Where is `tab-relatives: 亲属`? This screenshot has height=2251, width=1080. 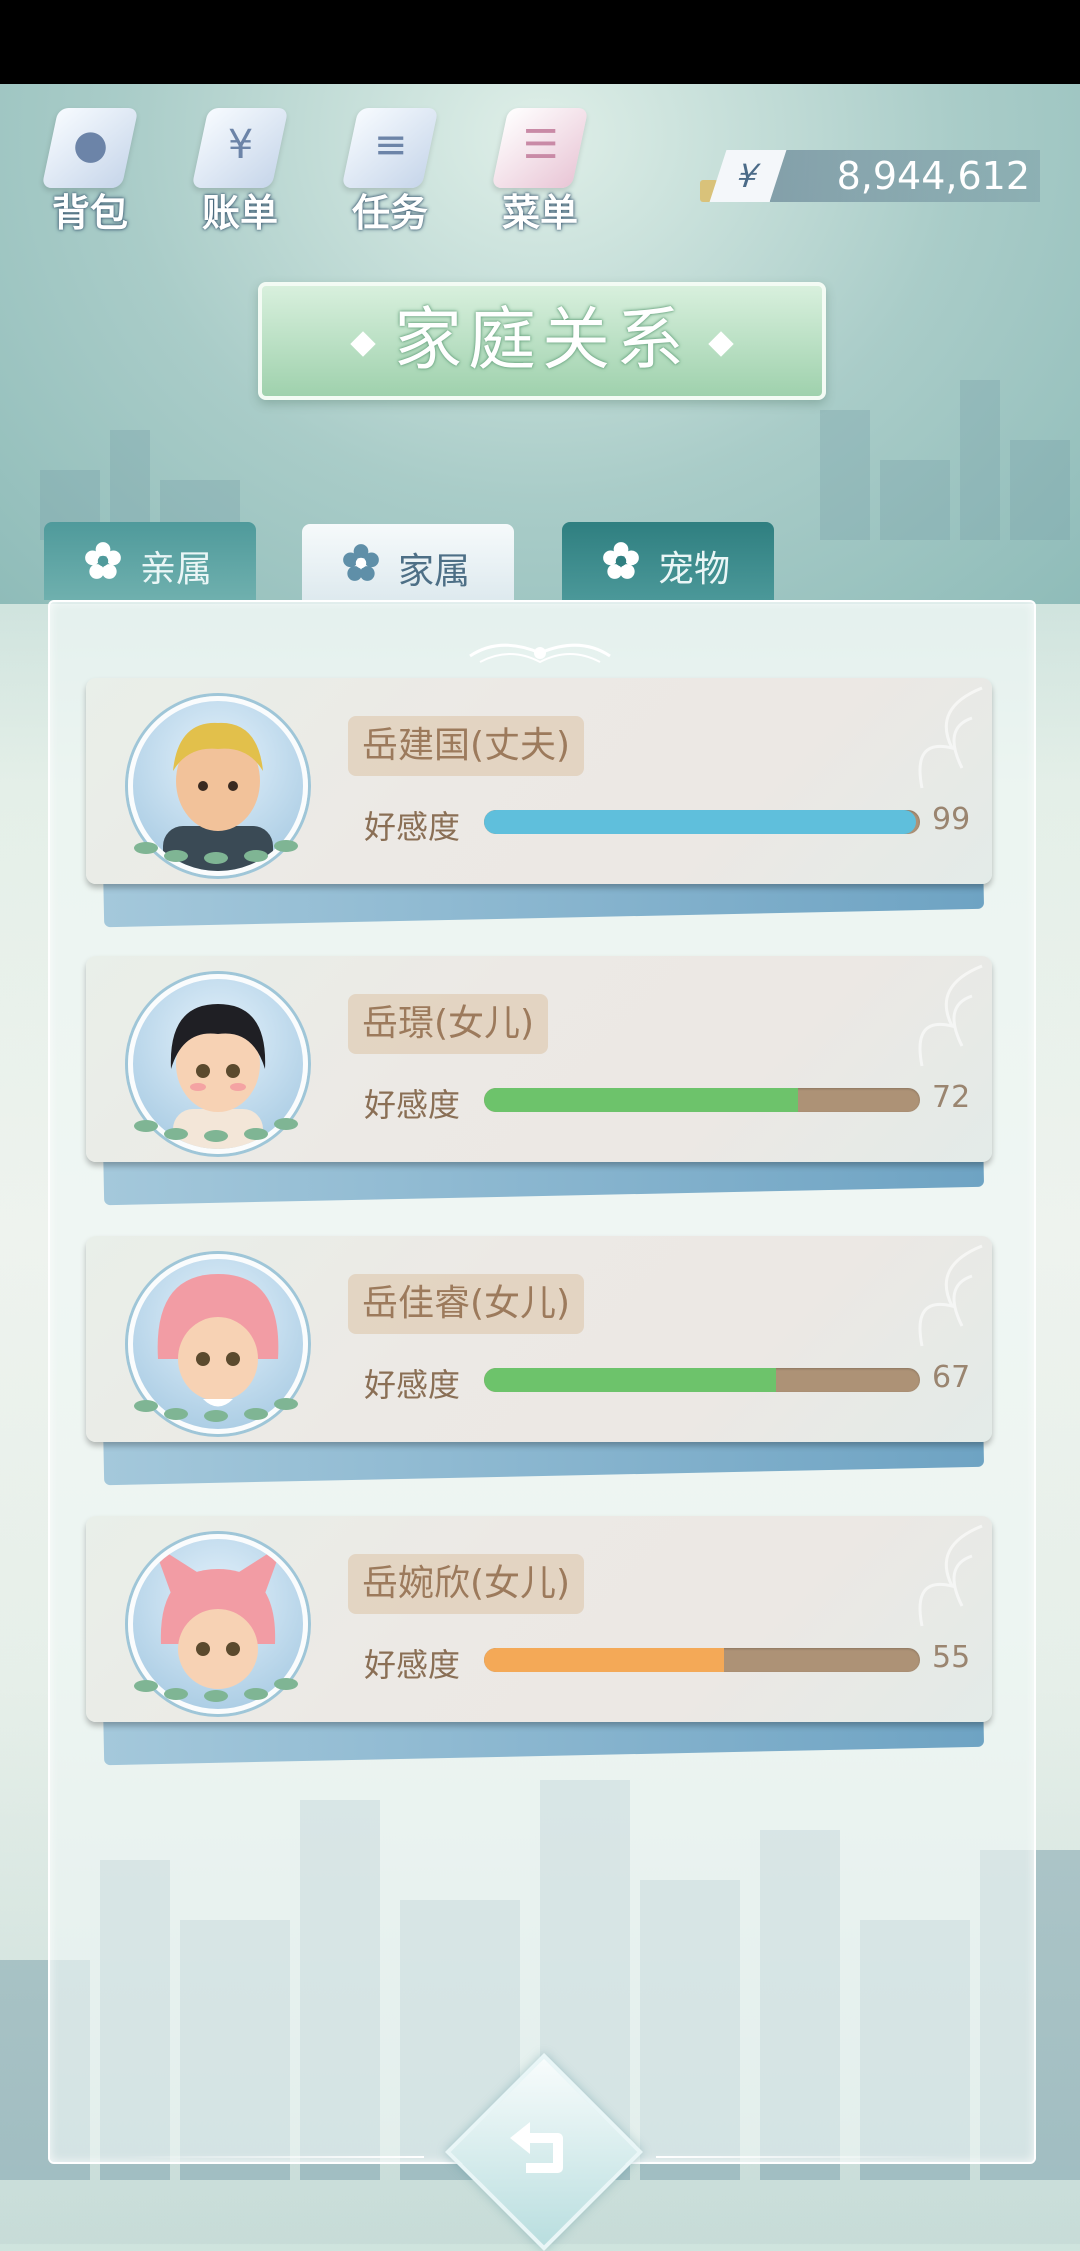
tab-relatives: 亲属 is located at coordinates (150, 561).